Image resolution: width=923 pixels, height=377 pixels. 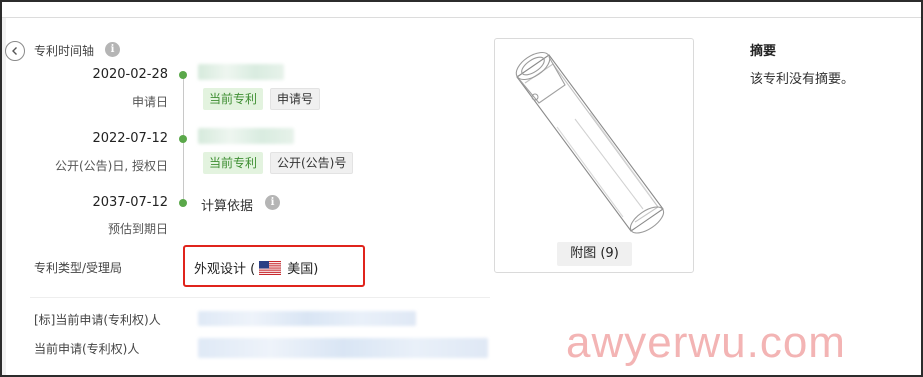 What do you see at coordinates (270, 267) in the screenshot?
I see `us-flag-icon` at bounding box center [270, 267].